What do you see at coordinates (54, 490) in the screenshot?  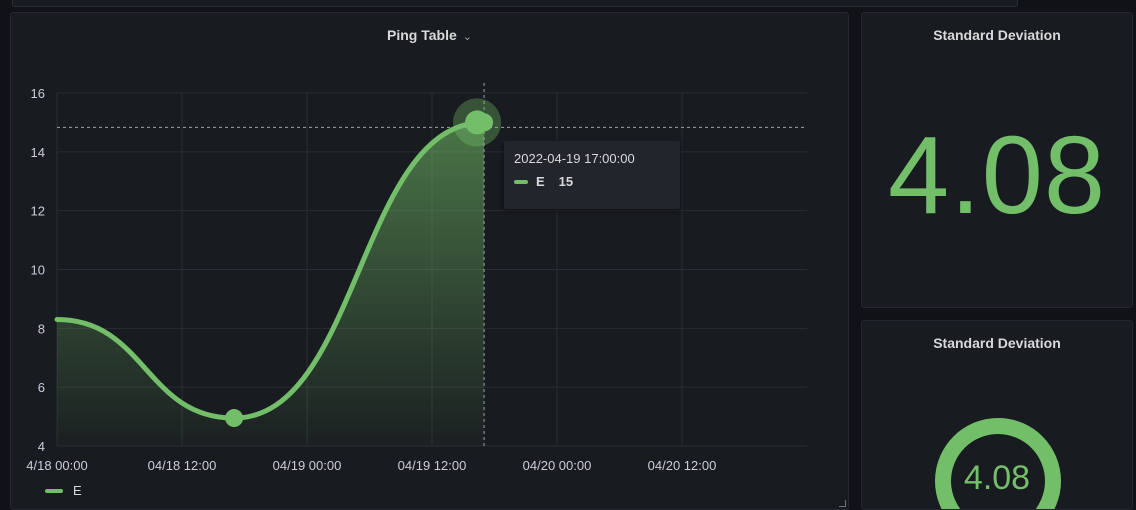 I see `legend-swatch` at bounding box center [54, 490].